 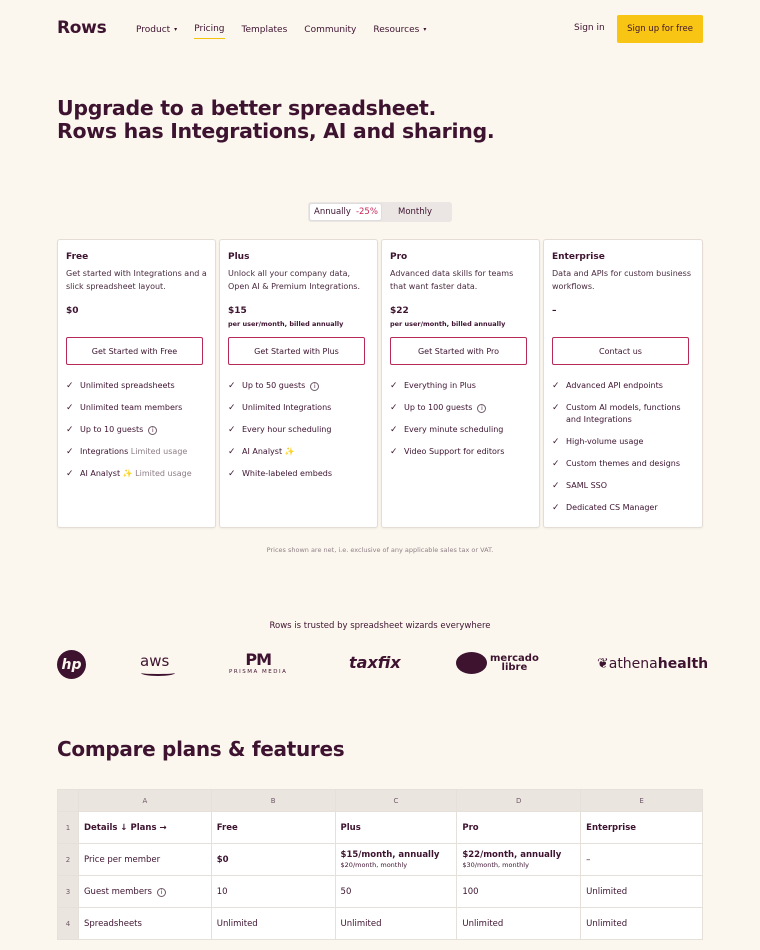 I want to click on column-header: D, so click(x=519, y=800).